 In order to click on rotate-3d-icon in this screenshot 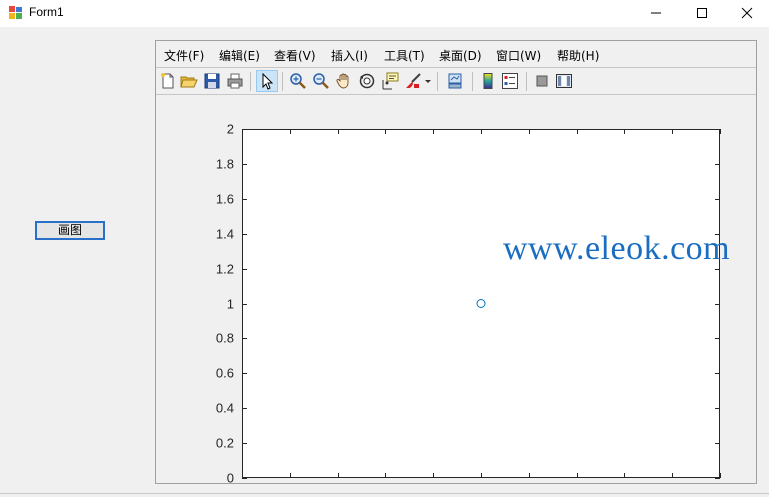, I will do `click(367, 81)`.